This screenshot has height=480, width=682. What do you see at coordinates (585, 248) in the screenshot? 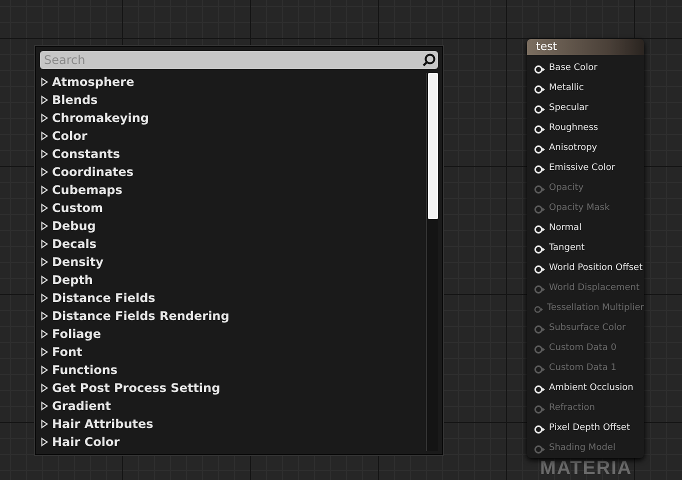
I see `material-node` at bounding box center [585, 248].